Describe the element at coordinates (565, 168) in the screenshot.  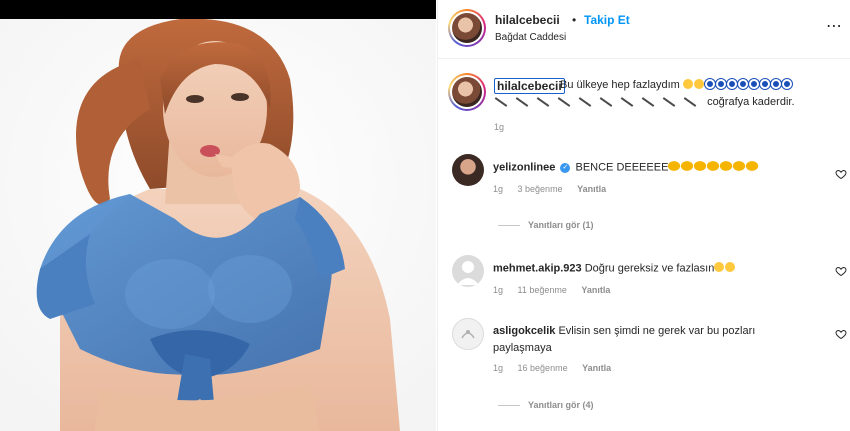
I see `verified-badge-icon: ✓` at that location.